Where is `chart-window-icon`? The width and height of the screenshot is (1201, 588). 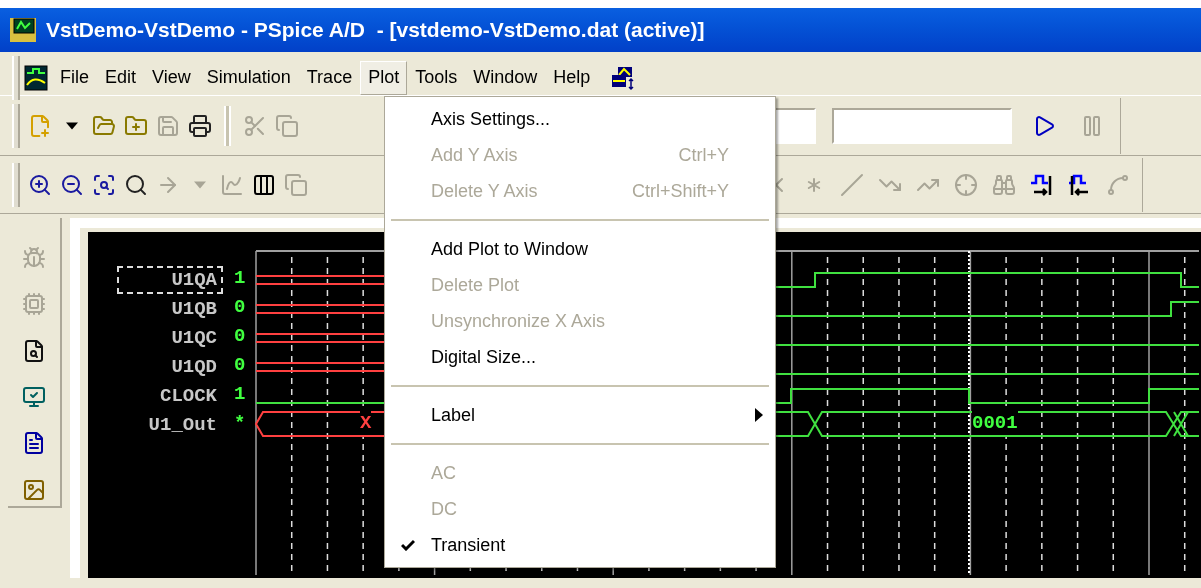
chart-window-icon is located at coordinates (36, 77).